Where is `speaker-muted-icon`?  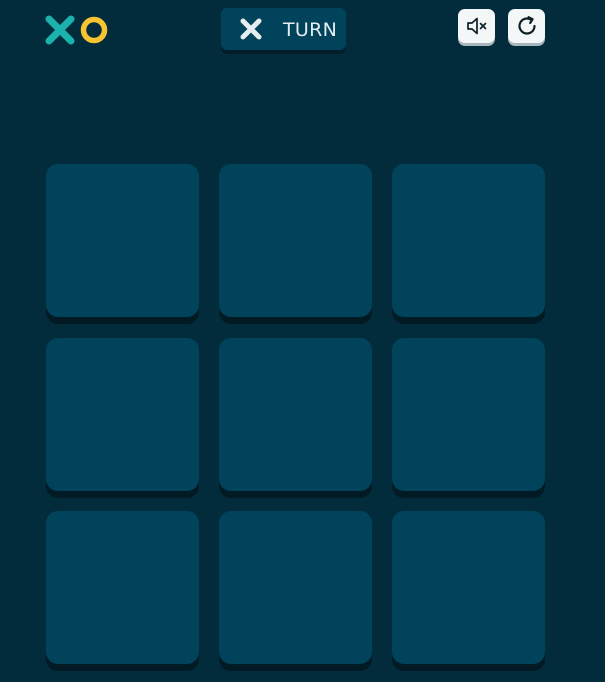
speaker-muted-icon is located at coordinates (477, 26).